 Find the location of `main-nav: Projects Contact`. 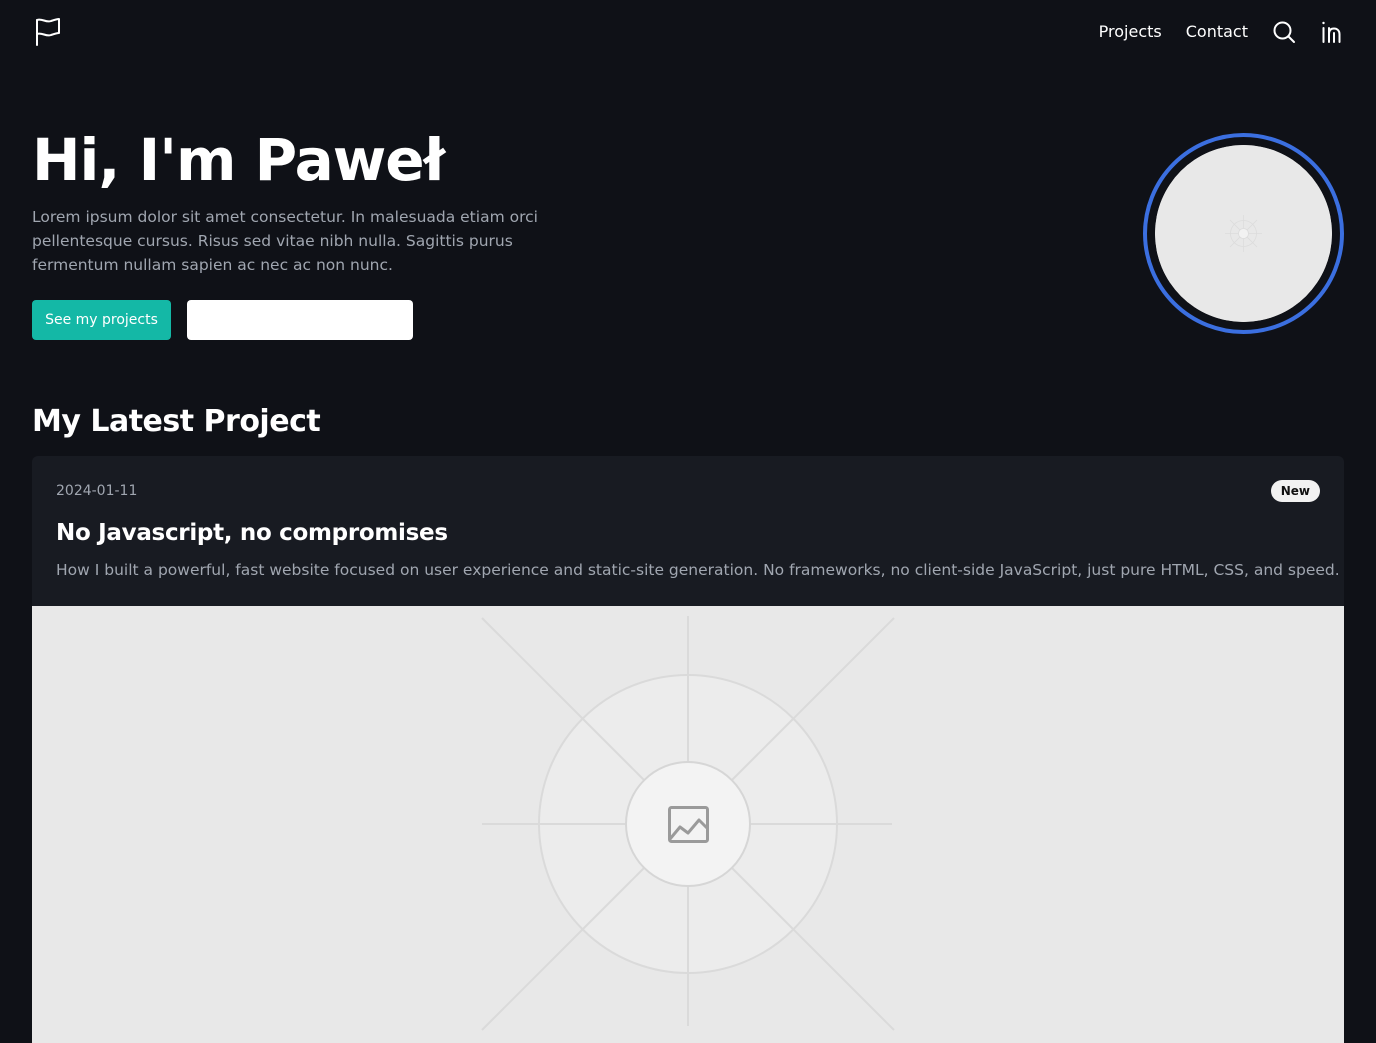

main-nav: Projects Contact is located at coordinates (1221, 32).